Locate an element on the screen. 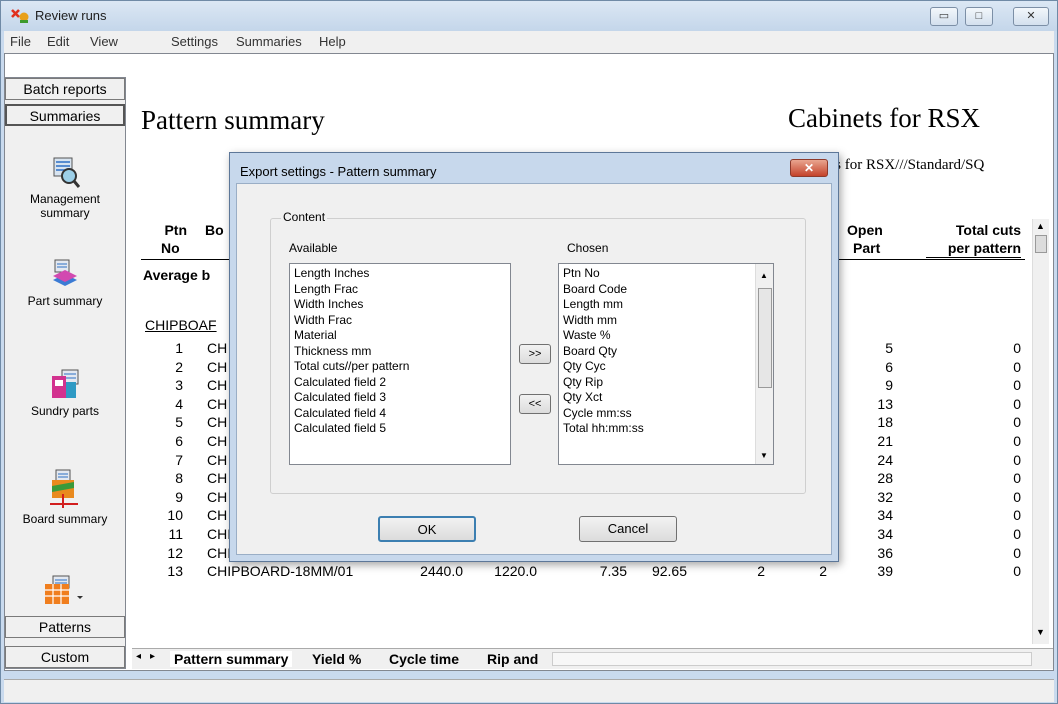 The width and height of the screenshot is (1058, 704). row-waste: 7.35 is located at coordinates (613, 571).